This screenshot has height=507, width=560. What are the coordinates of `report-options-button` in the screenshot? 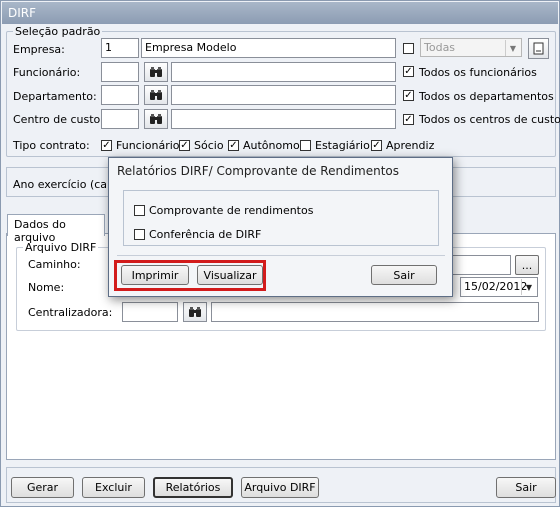 It's located at (538, 48).